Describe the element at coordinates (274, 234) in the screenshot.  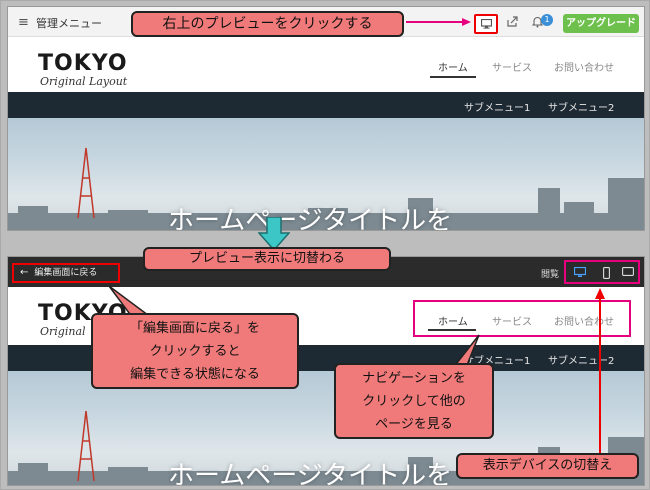
I see `transition-arrow-icon` at that location.